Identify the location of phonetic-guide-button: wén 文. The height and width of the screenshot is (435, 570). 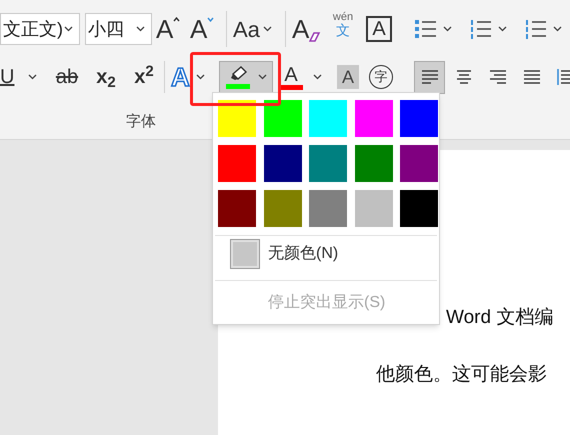
(343, 29).